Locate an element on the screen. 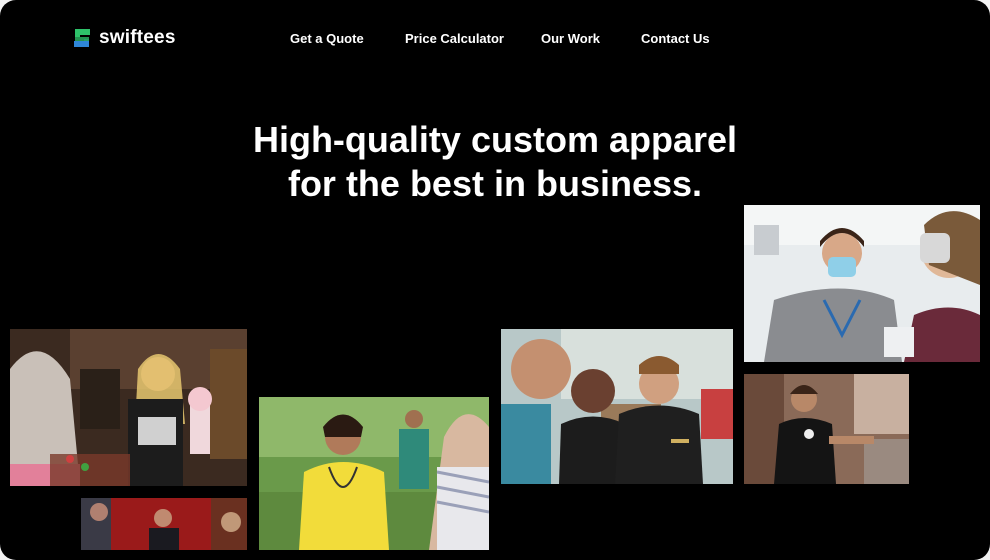 The height and width of the screenshot is (560, 990). waitress-milkshake-photo is located at coordinates (128, 407).